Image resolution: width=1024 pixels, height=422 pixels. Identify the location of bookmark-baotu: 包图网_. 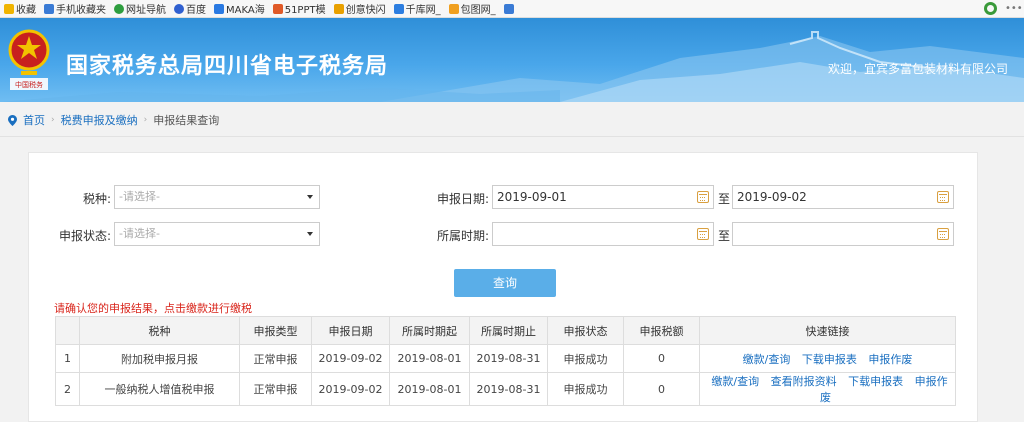
(472, 8).